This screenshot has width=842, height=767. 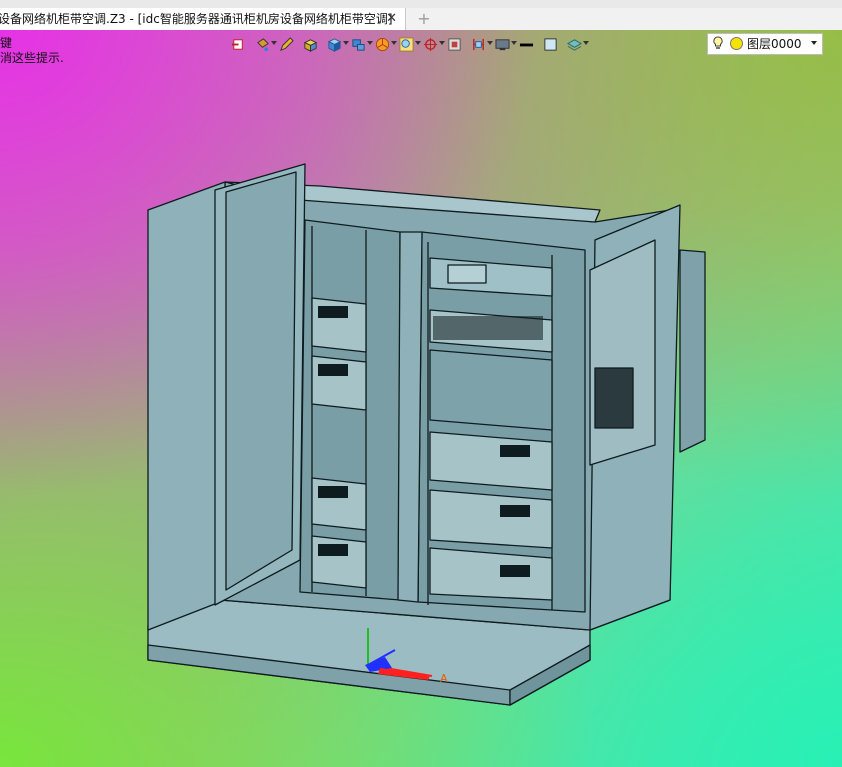 I want to click on prompt-line-1: 键, so click(x=6, y=43).